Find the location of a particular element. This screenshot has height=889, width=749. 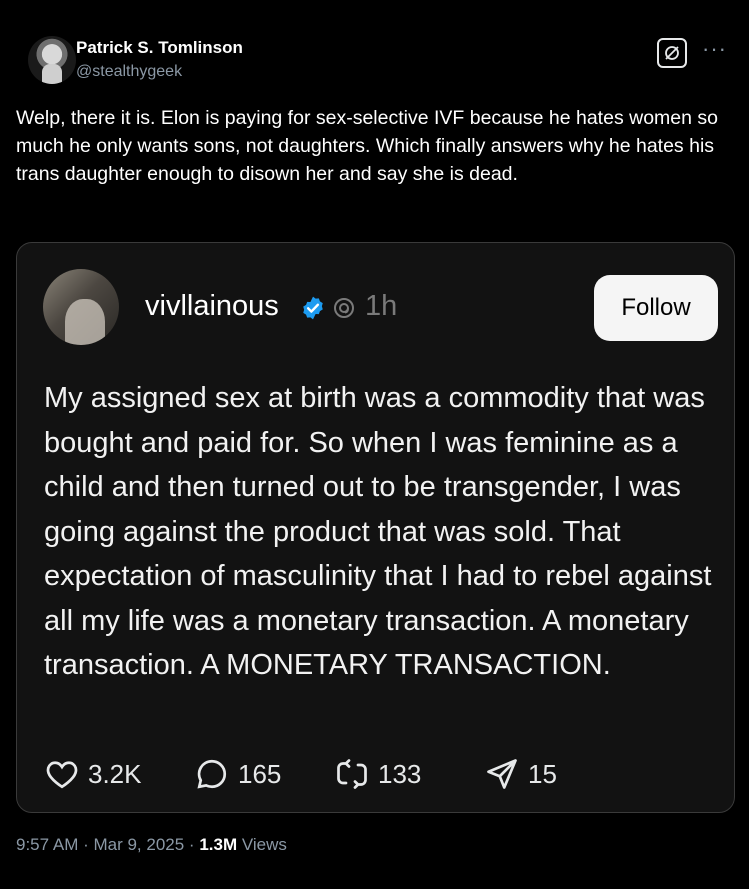

quoted-post-time: 1h is located at coordinates (381, 306).